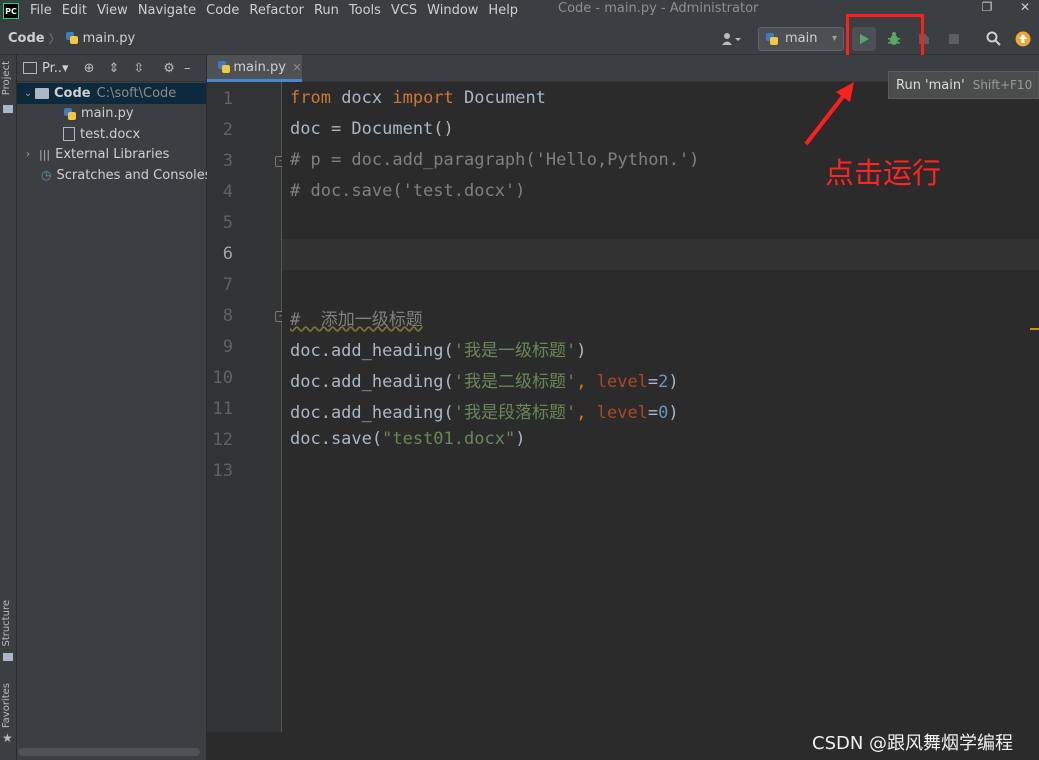 The width and height of the screenshot is (1039, 760). I want to click on current-line-highlight, so click(660, 254).